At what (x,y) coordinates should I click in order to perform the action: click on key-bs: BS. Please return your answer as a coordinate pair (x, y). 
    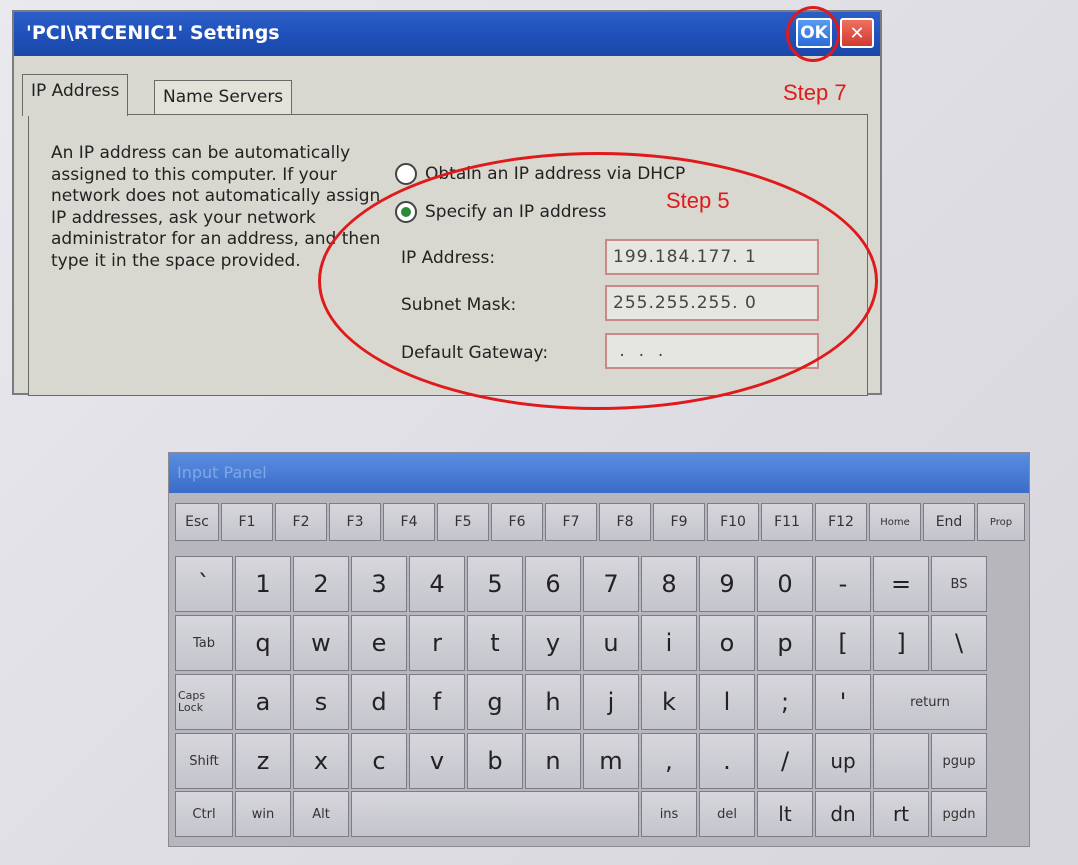
    Looking at the image, I should click on (959, 584).